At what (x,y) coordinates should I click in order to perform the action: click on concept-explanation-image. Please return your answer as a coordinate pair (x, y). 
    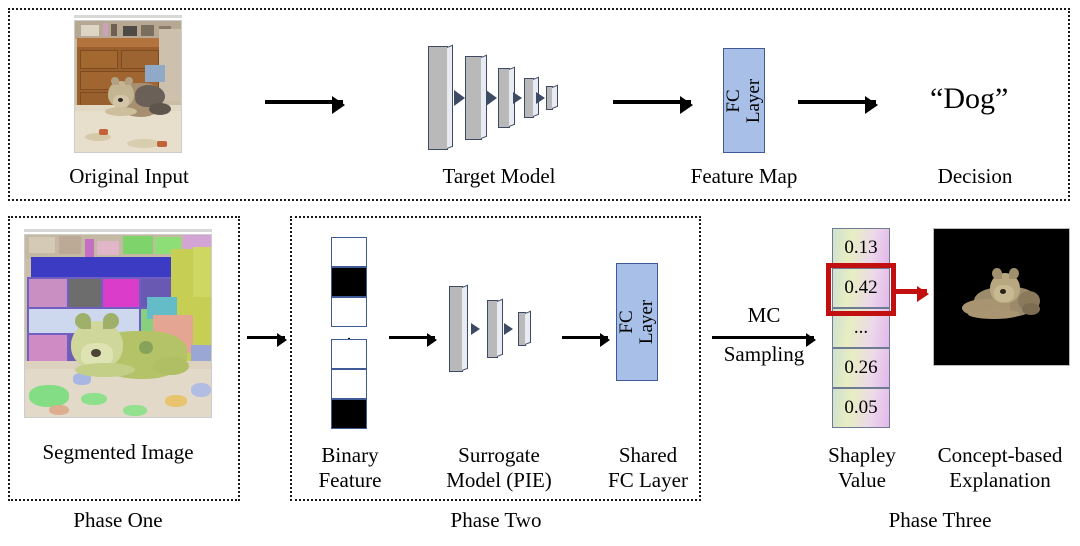
    Looking at the image, I should click on (1001, 297).